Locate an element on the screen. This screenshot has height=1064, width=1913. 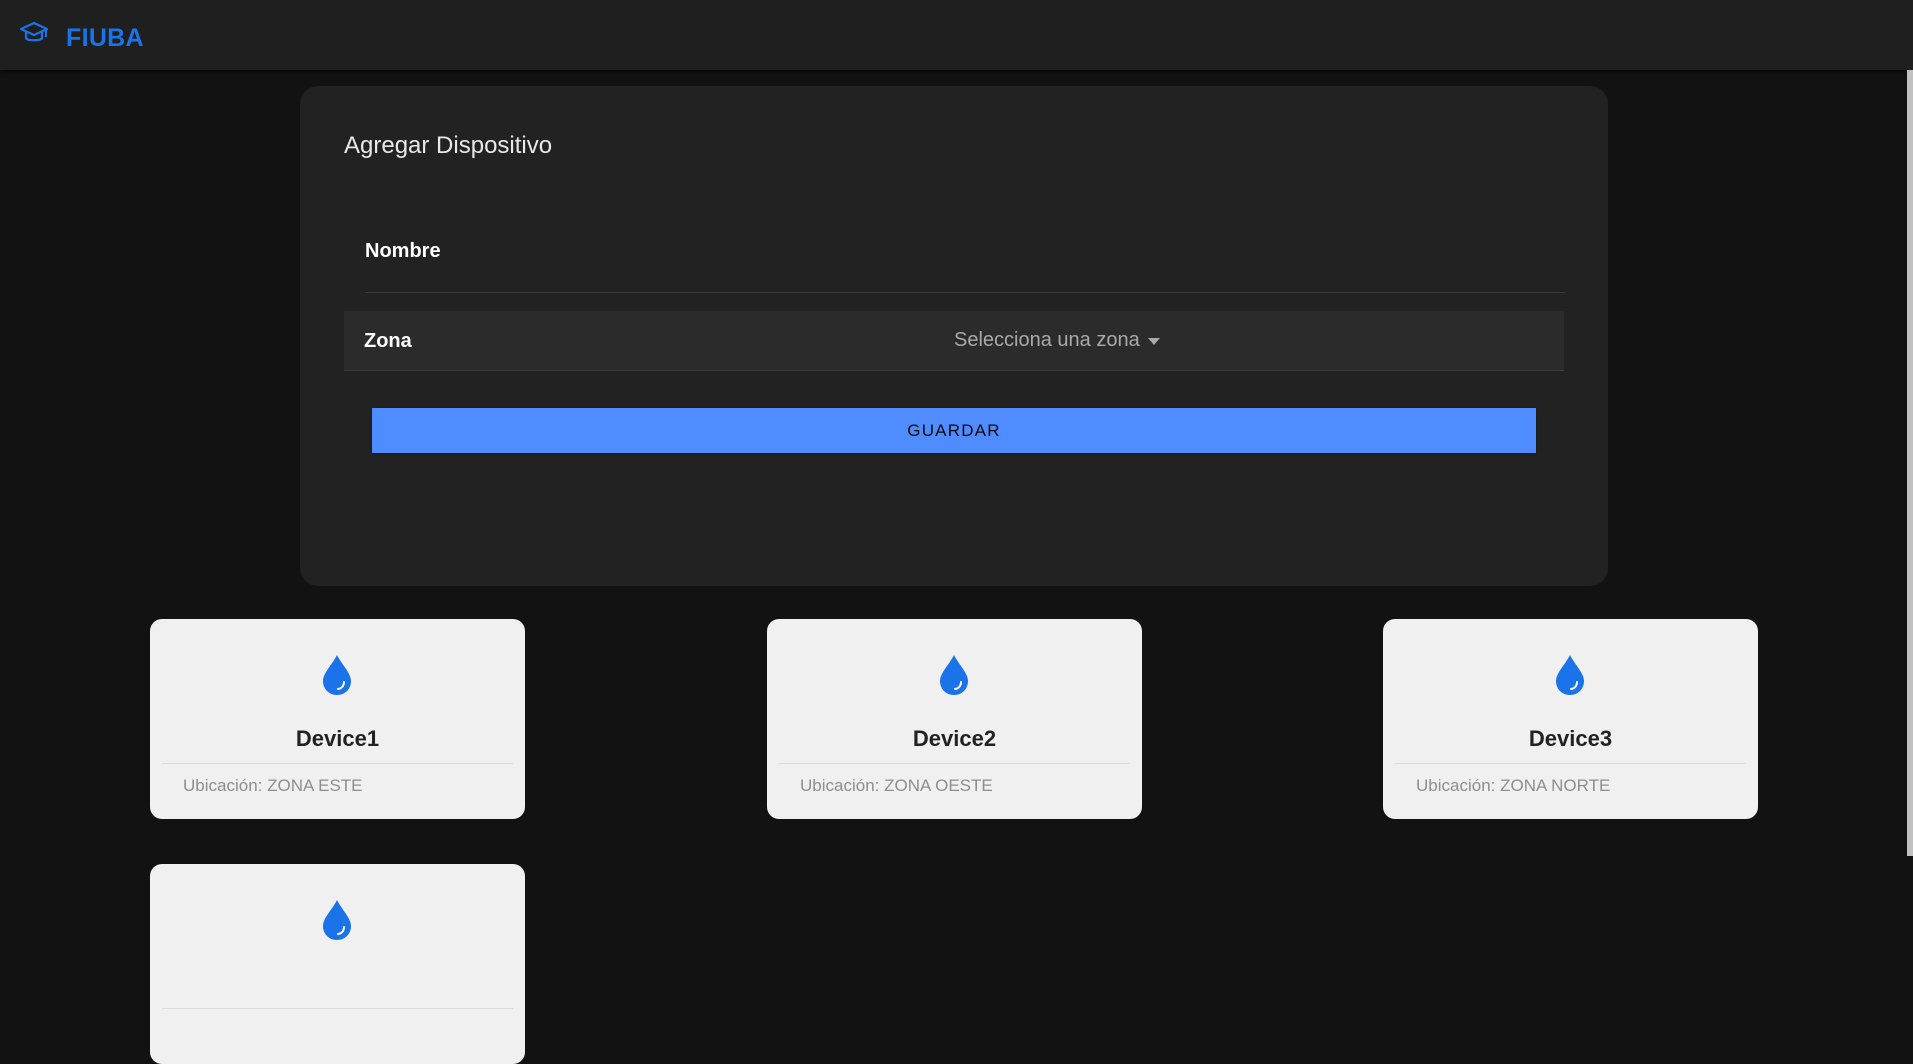
zona-label: Zona is located at coordinates (388, 341).